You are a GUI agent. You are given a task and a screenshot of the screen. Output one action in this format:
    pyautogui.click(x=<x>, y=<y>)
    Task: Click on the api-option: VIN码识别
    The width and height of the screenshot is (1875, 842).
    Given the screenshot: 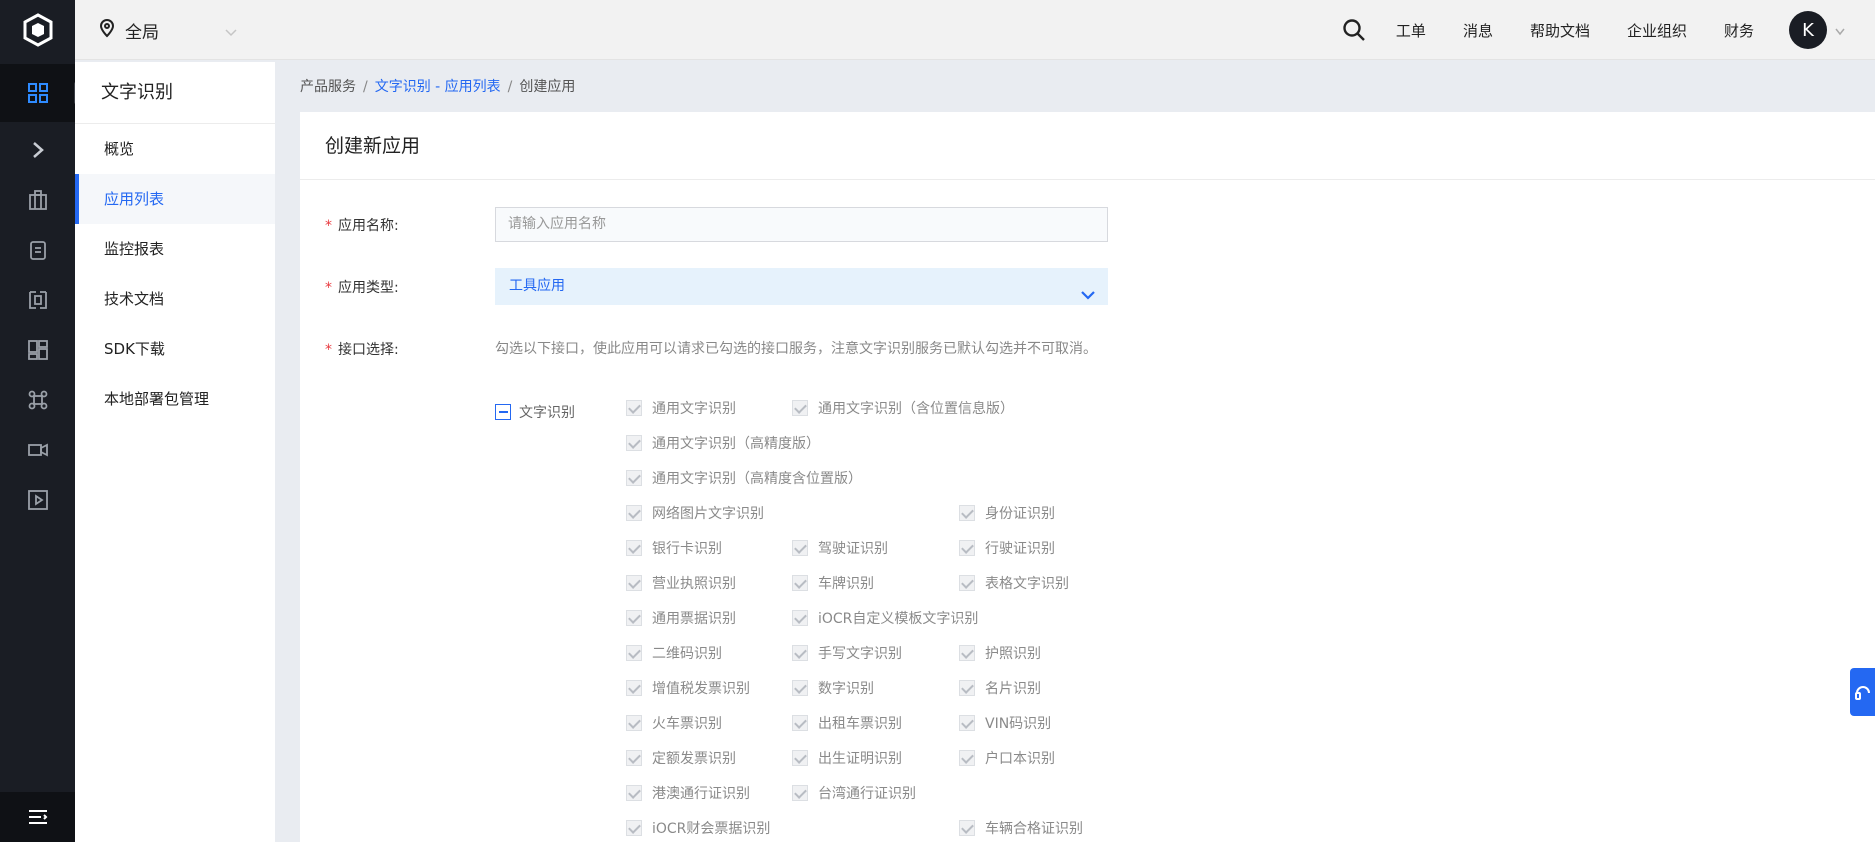 What is the action you would take?
    pyautogui.click(x=1005, y=723)
    